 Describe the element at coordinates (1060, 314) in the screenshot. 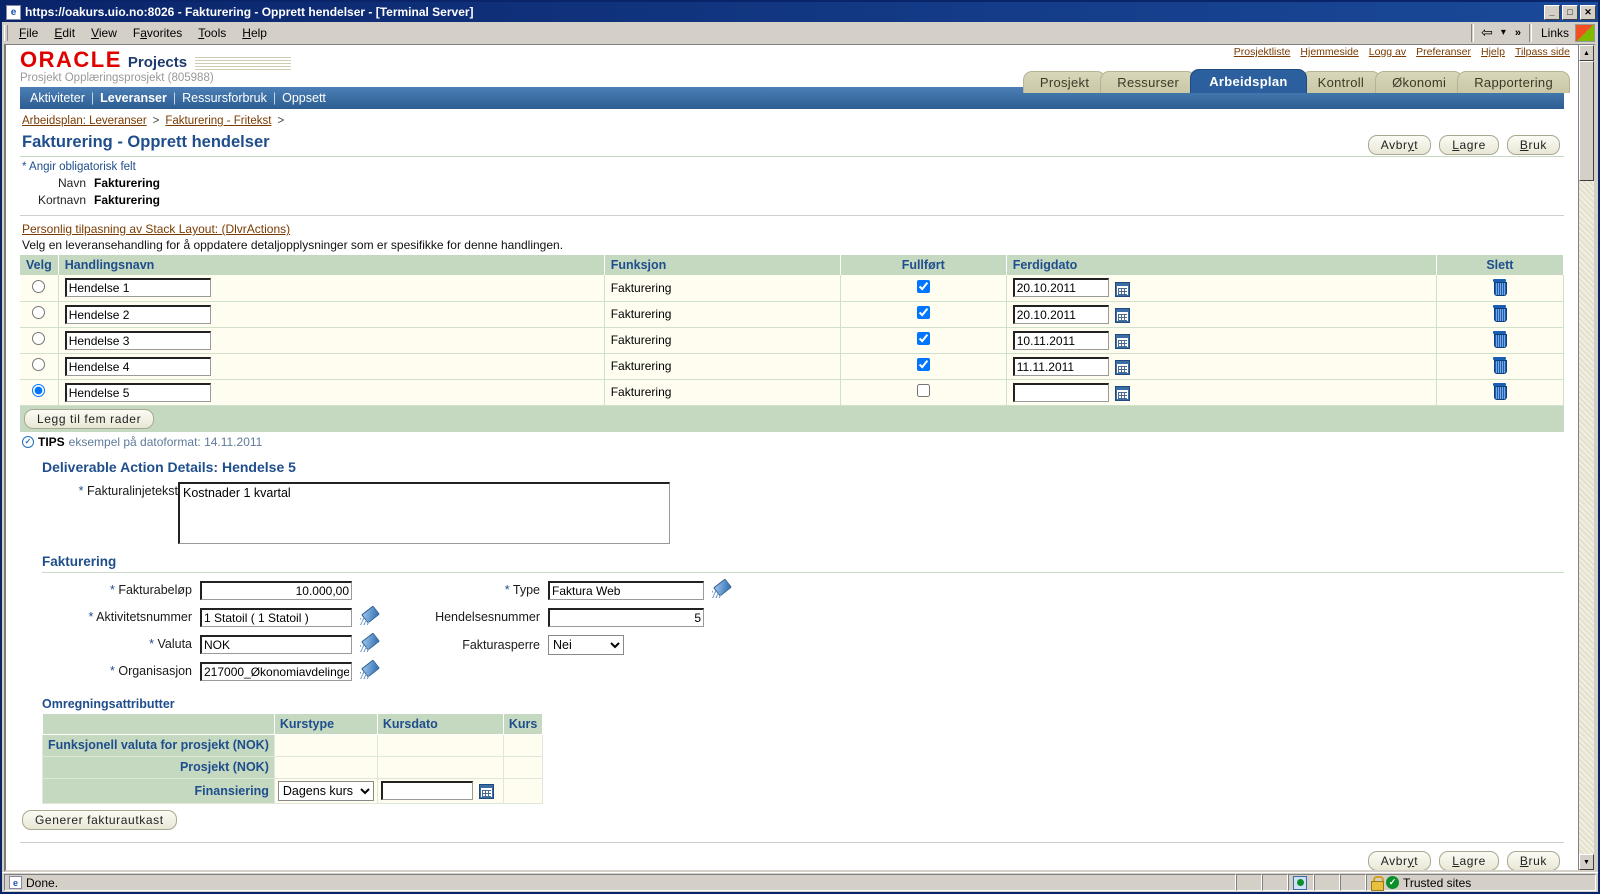

I see `row-2-date-input` at that location.